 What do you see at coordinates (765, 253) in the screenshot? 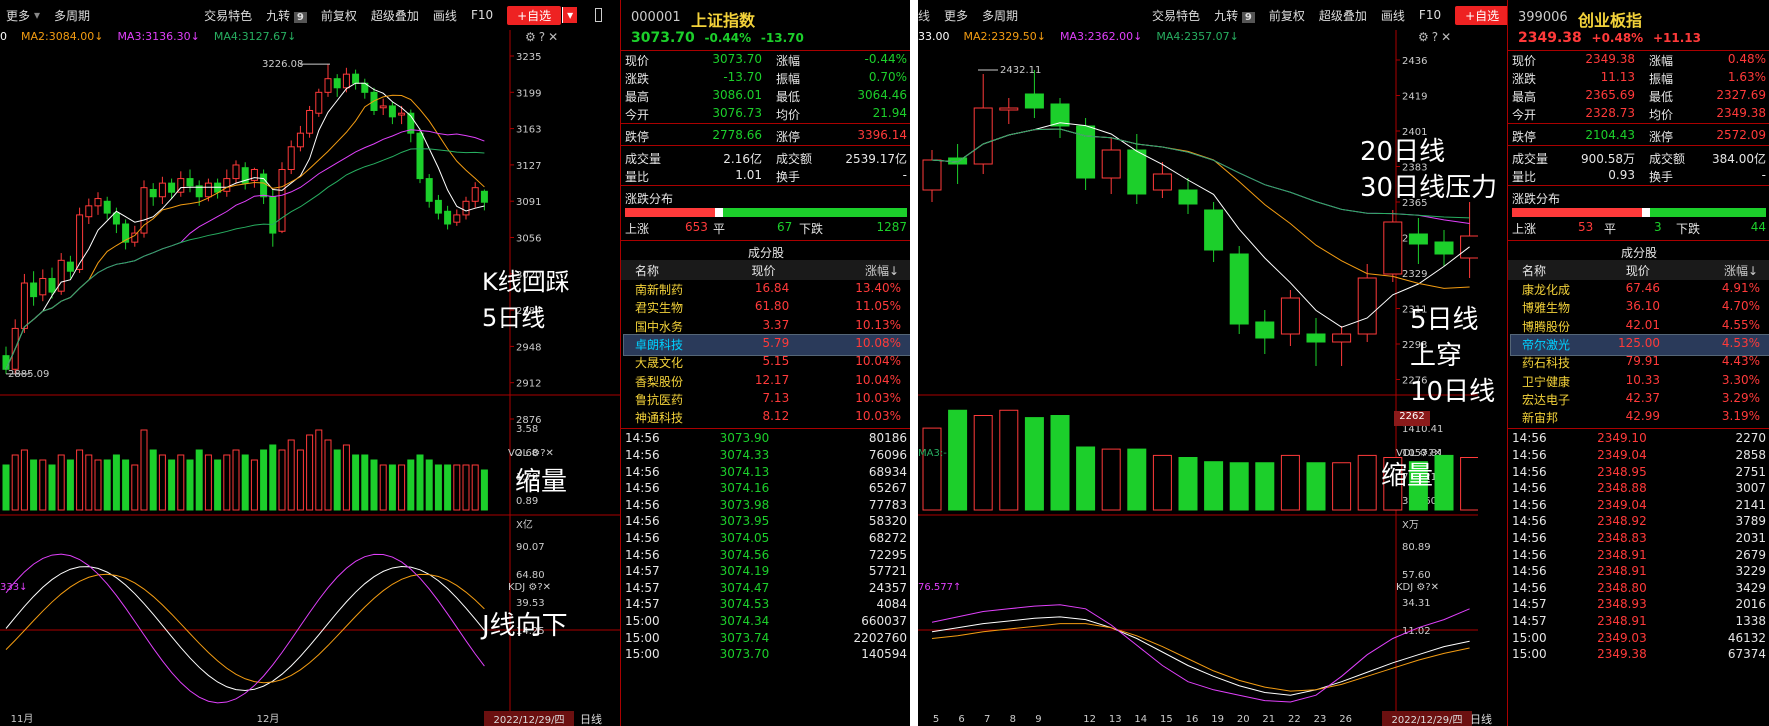
I see `cons-title: 成分股` at bounding box center [765, 253].